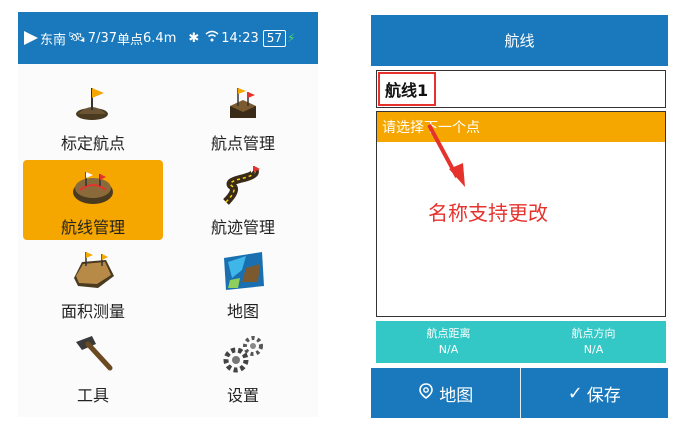  I want to click on menu-item-map: 地图, so click(243, 284).